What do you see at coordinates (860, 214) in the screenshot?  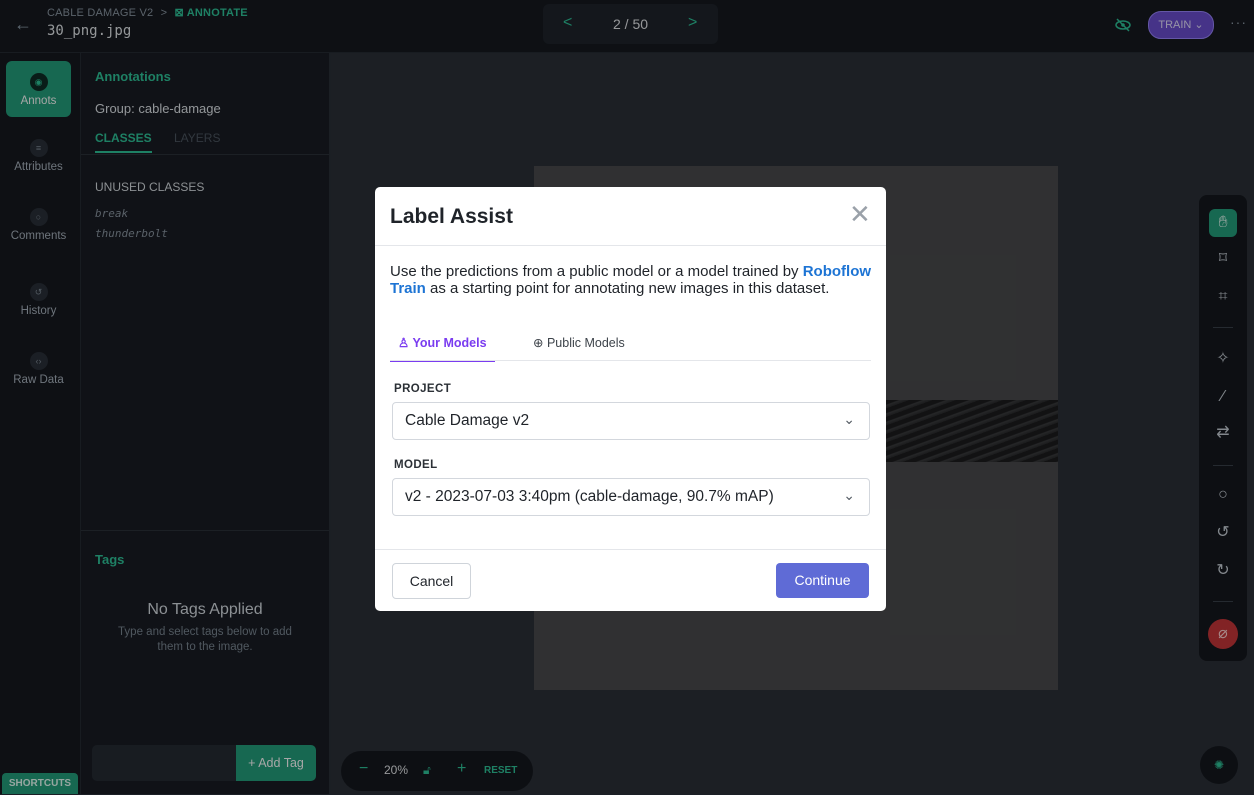 I see `close-icon: ✕` at bounding box center [860, 214].